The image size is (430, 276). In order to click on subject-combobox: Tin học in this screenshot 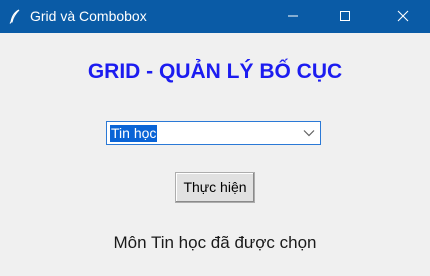, I will do `click(213, 133)`.